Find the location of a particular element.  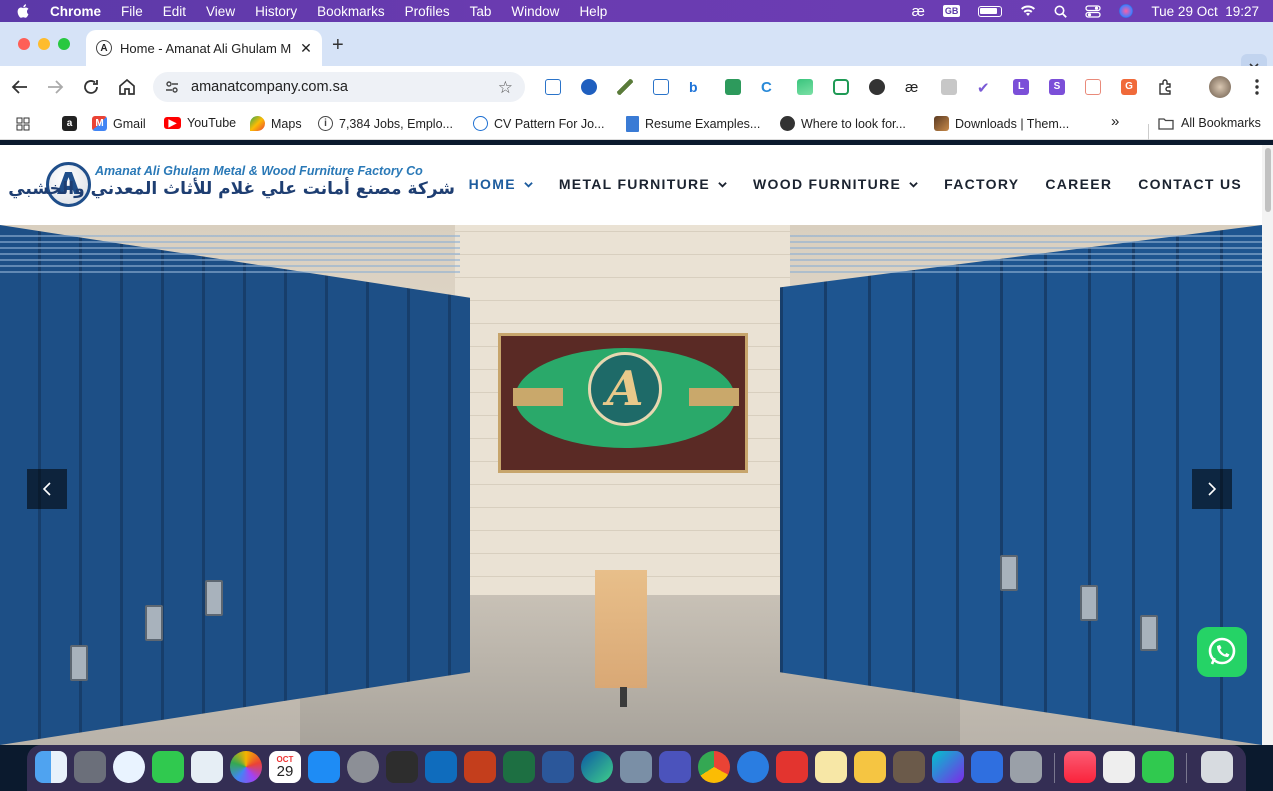

more-bookmarks-chevron-icon: » is located at coordinates (1115, 121).